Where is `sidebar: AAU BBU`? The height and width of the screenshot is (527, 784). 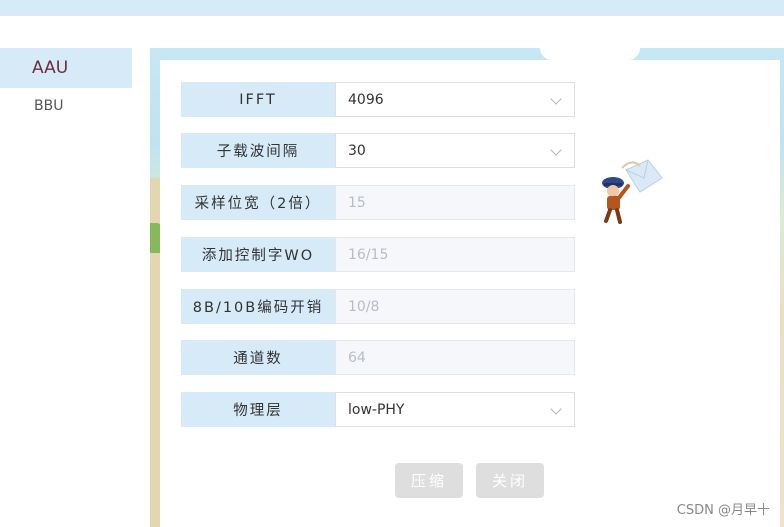
sidebar: AAU BBU is located at coordinates (66, 86).